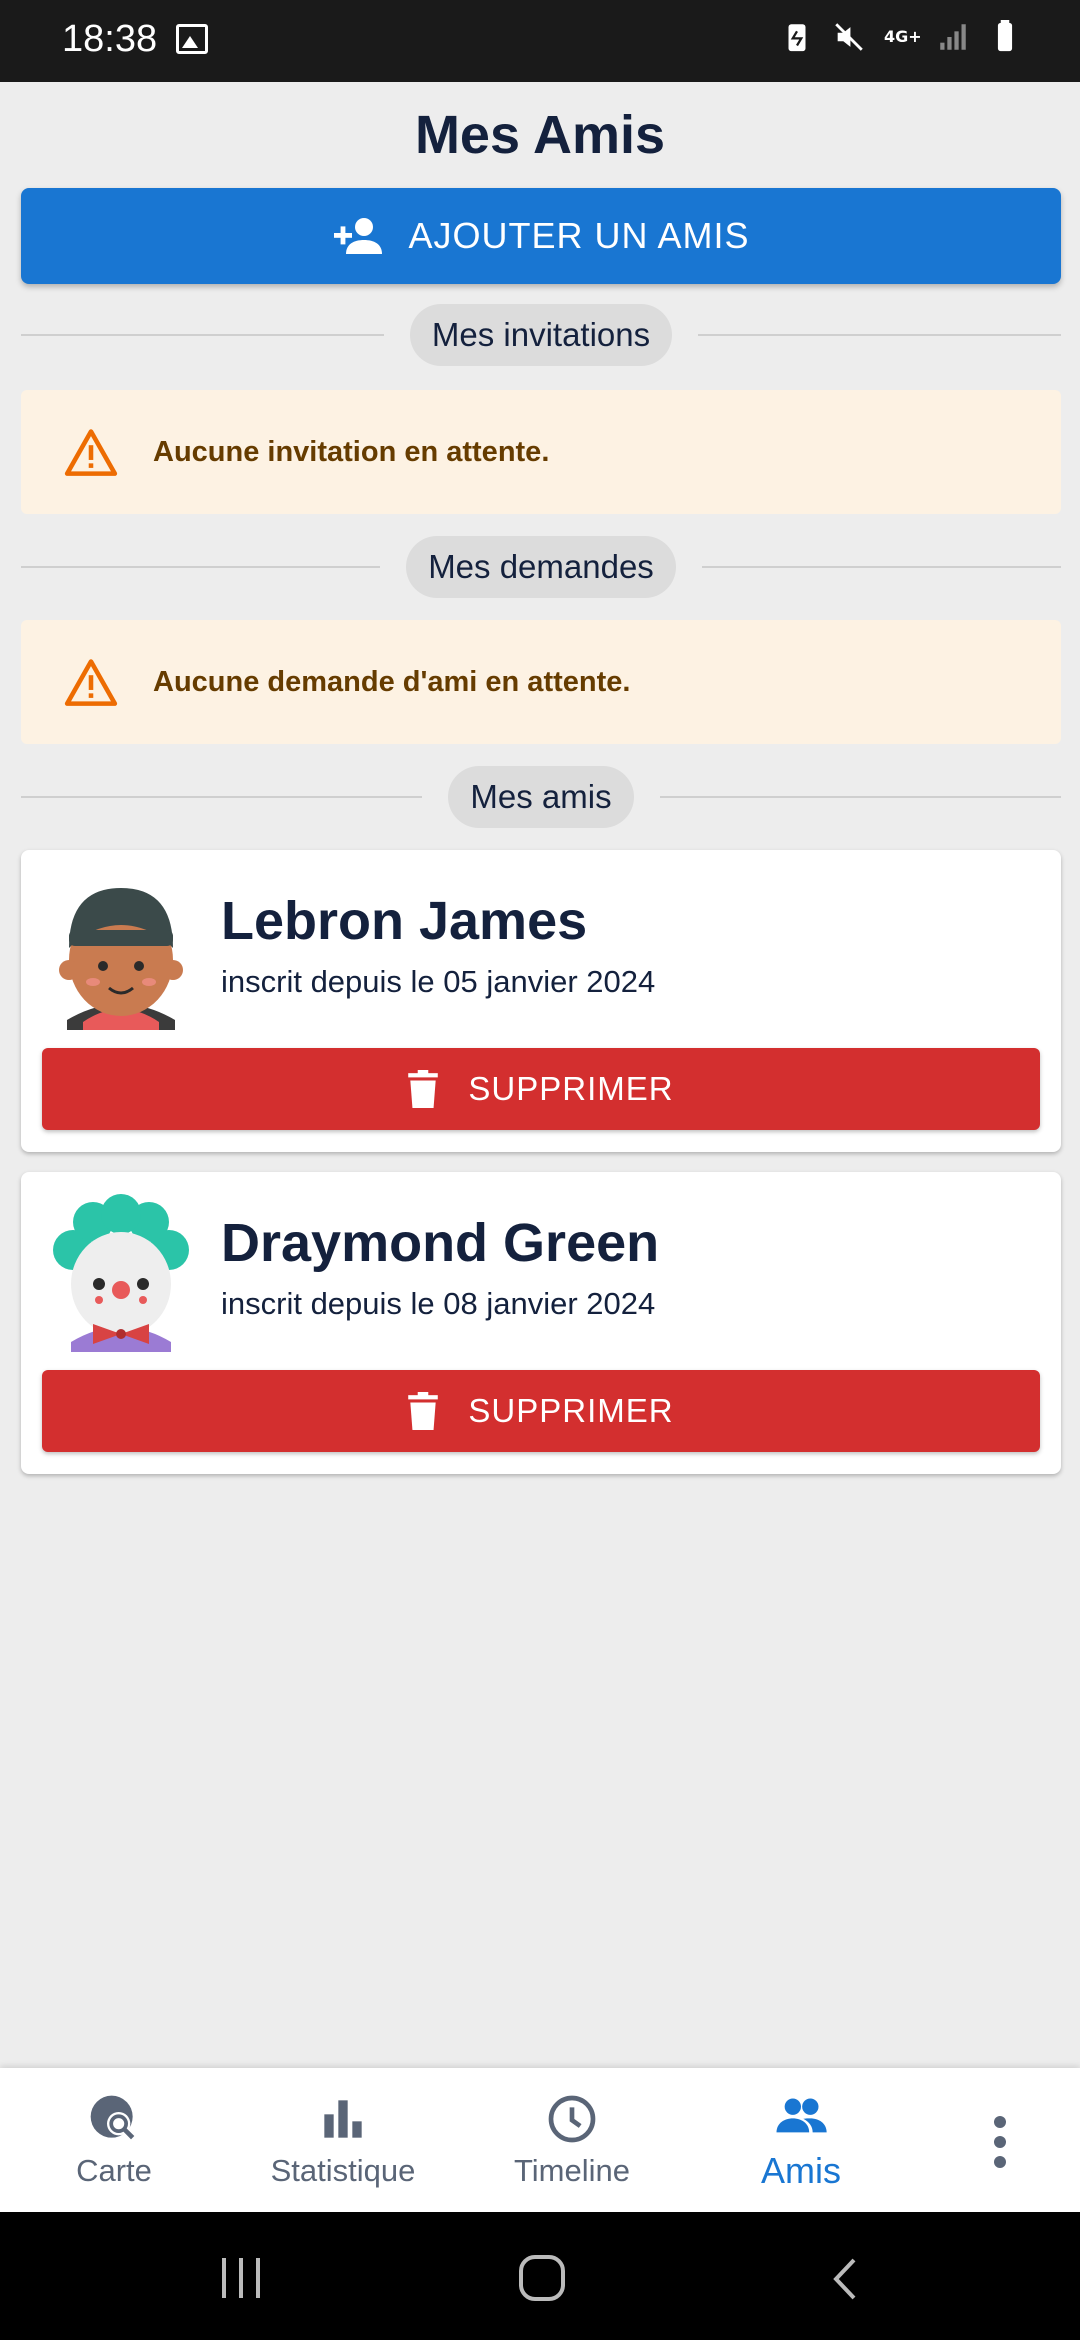 Image resolution: width=1080 pixels, height=2340 pixels. I want to click on add-friend-button: AJOUTER UN AMIS, so click(541, 236).